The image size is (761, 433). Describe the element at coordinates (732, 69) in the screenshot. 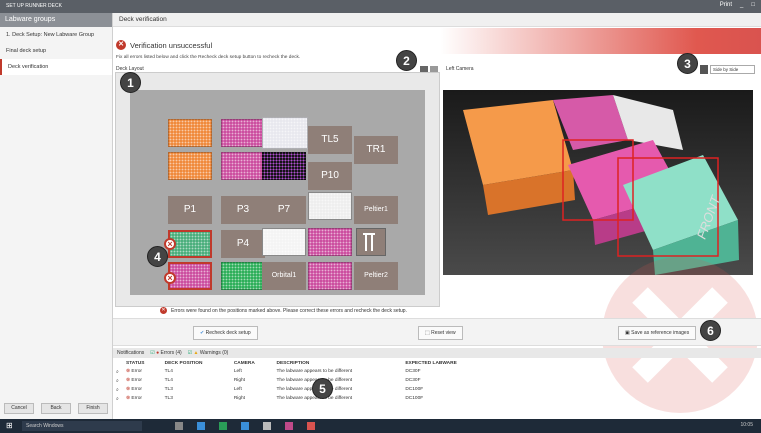

I see `view-mode-select: Side by Side` at that location.